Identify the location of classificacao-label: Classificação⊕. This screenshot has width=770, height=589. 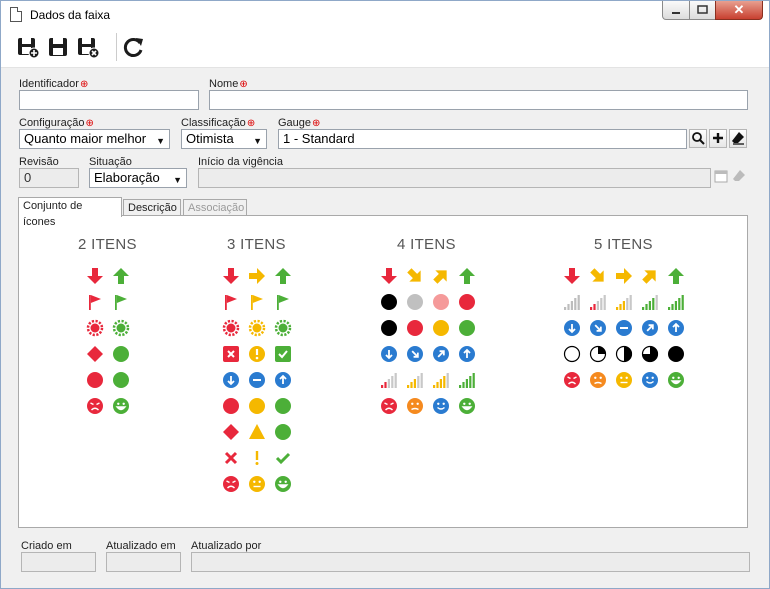
(218, 123).